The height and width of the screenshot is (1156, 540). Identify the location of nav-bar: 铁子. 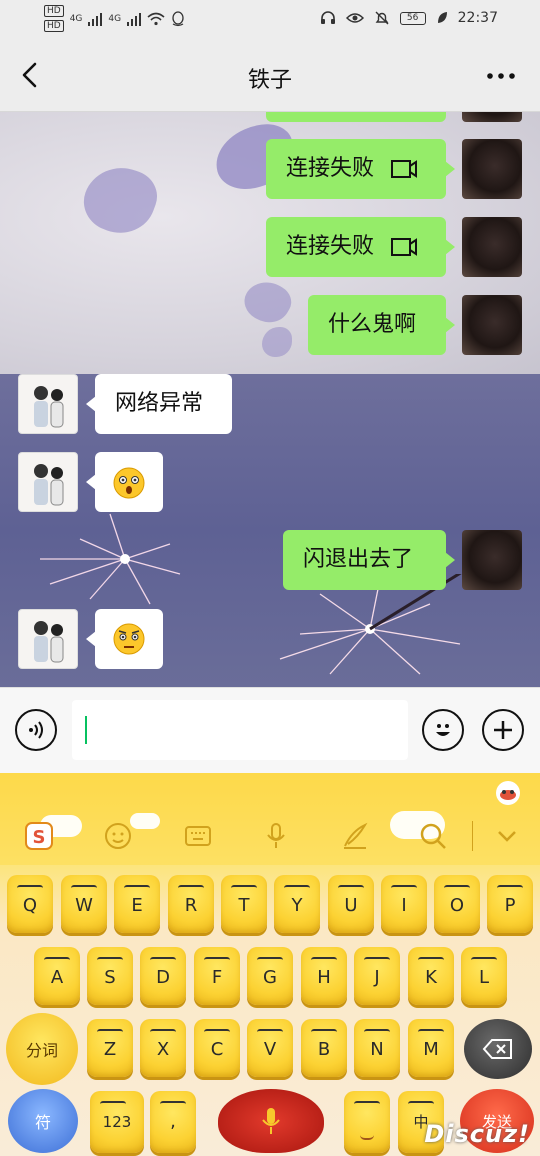
(270, 76).